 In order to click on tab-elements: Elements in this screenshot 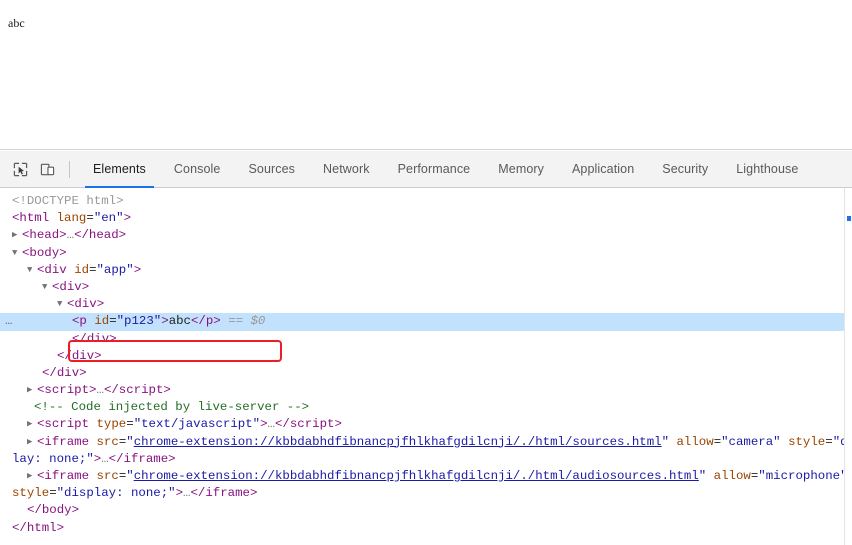, I will do `click(119, 169)`.